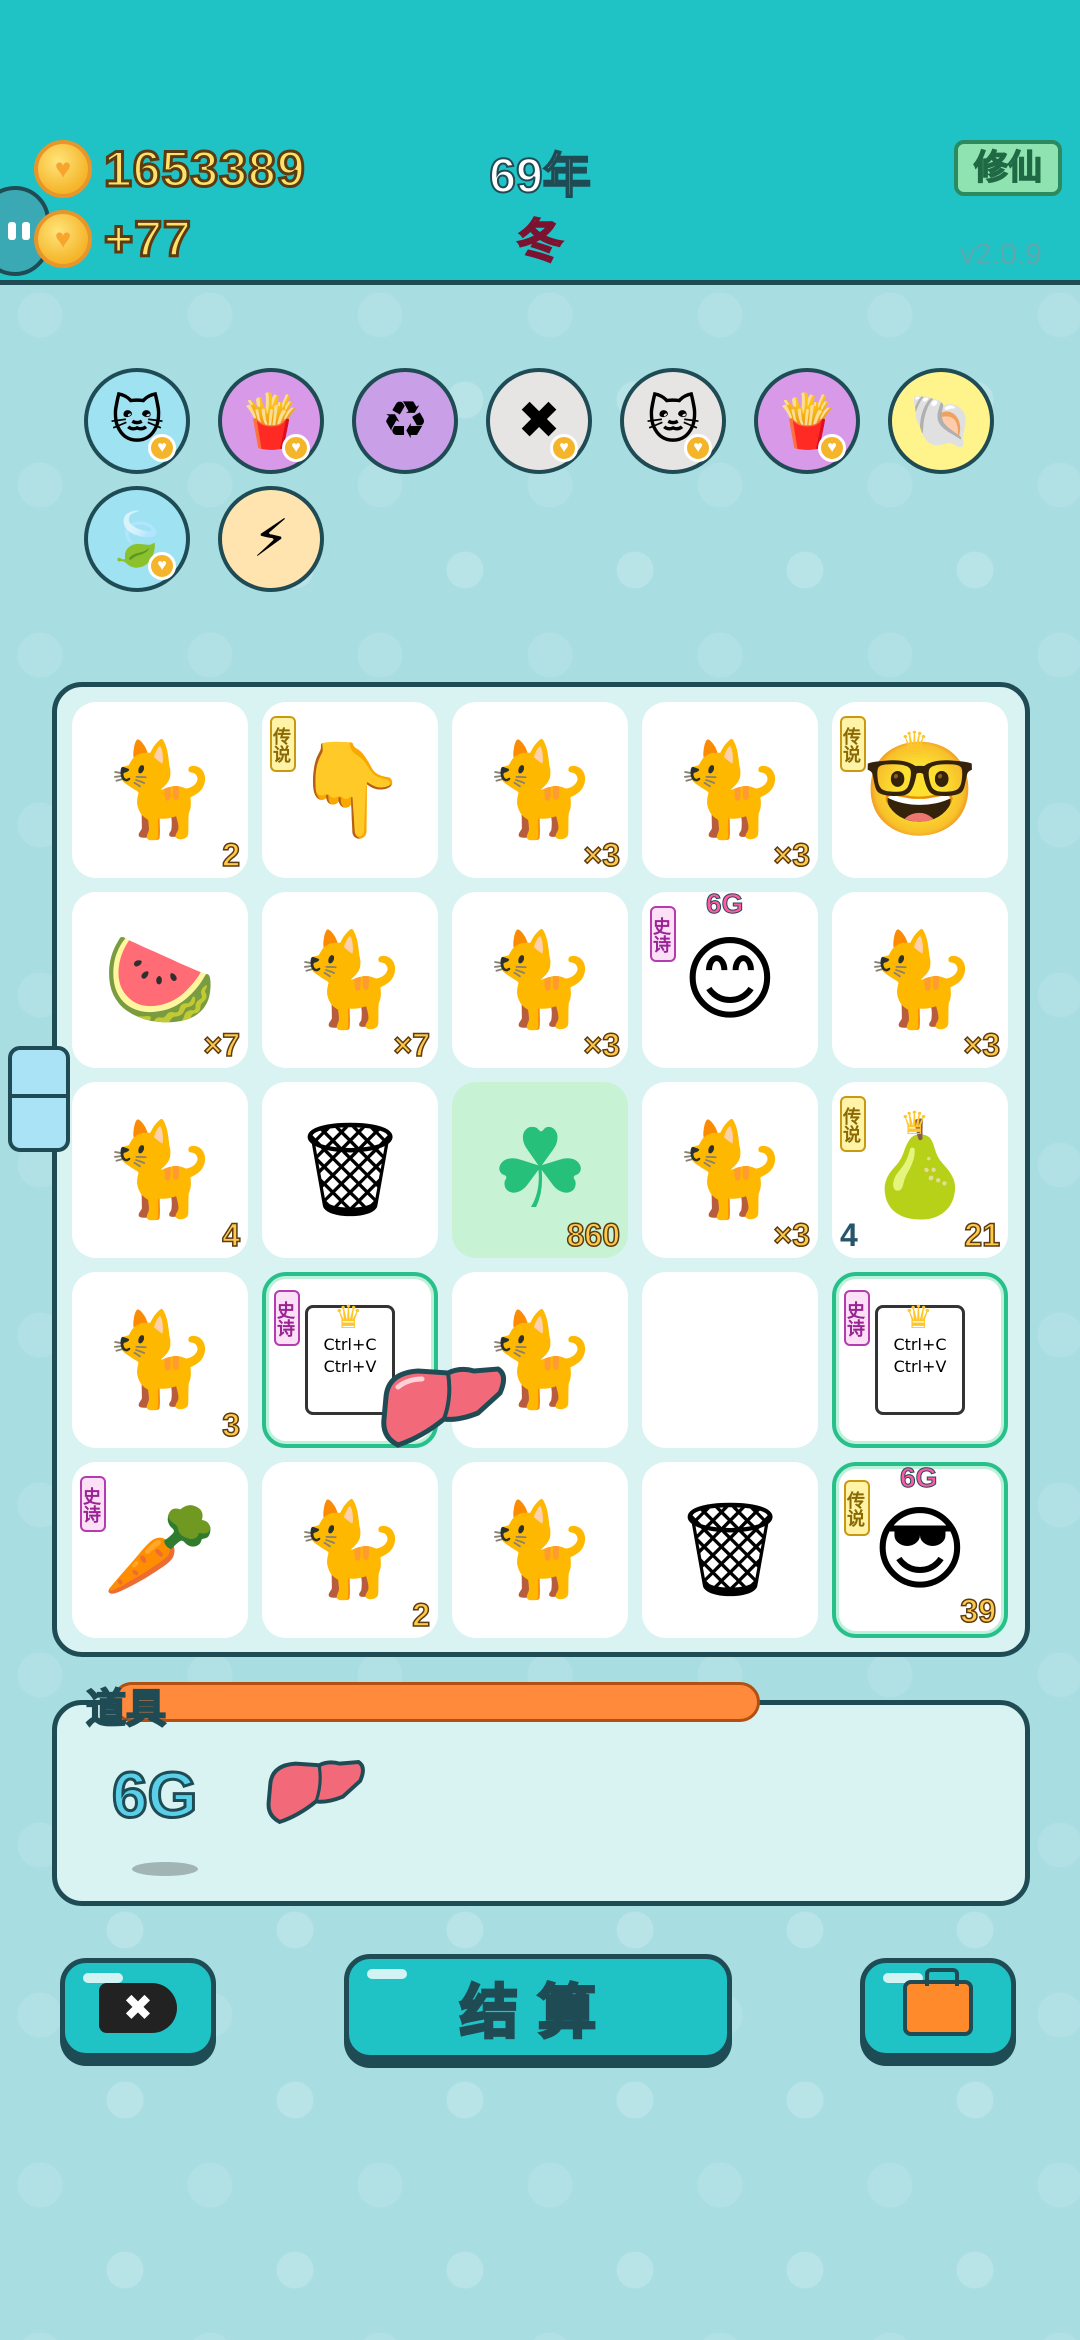 The width and height of the screenshot is (1080, 2340). What do you see at coordinates (540, 241) in the screenshot?
I see `season-label: 冬` at bounding box center [540, 241].